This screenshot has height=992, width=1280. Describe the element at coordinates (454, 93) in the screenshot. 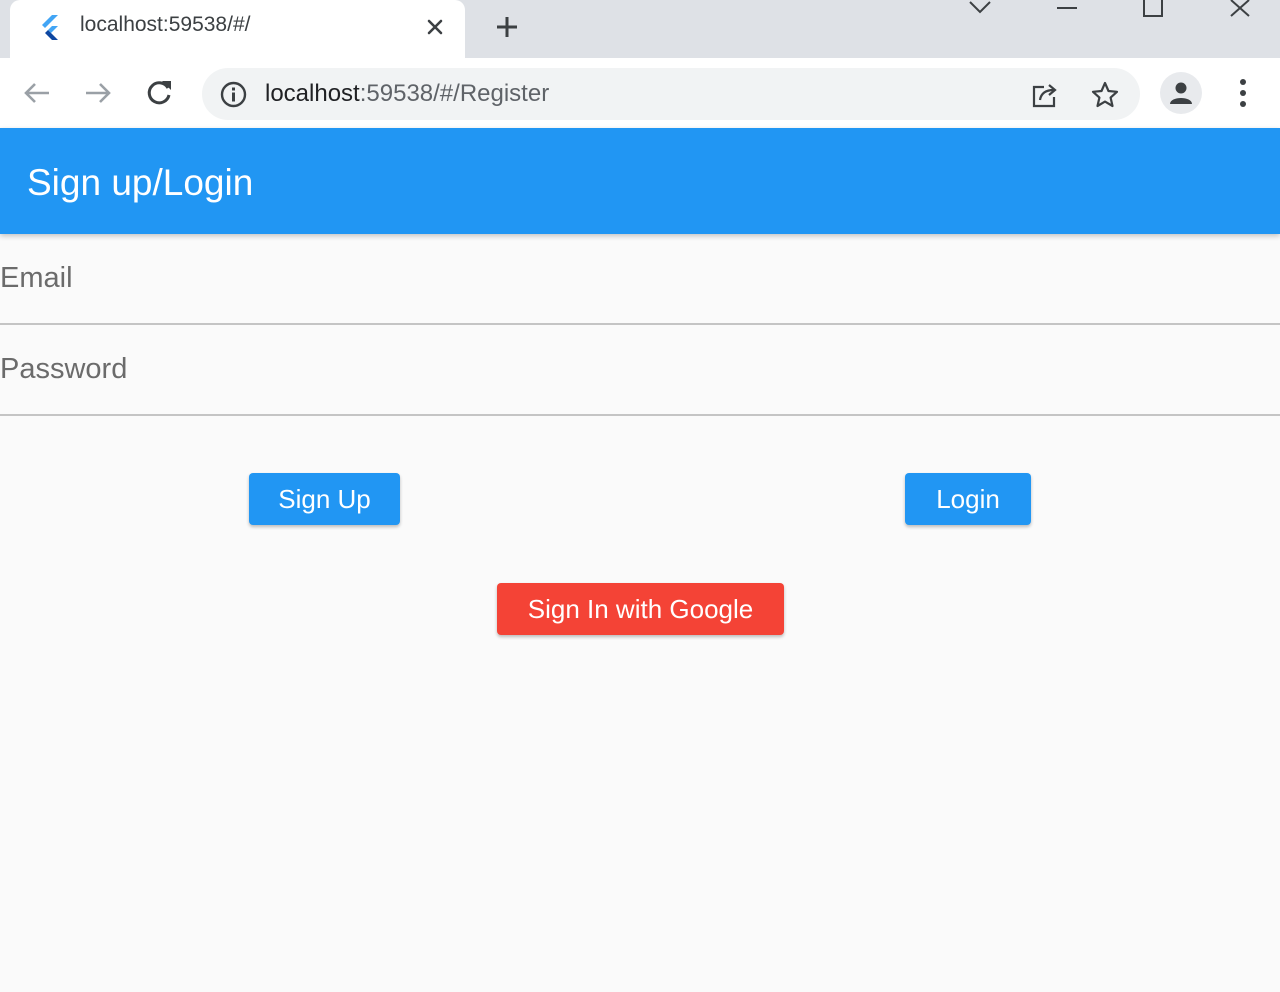

I see `url-path: :59538/#/Register` at that location.